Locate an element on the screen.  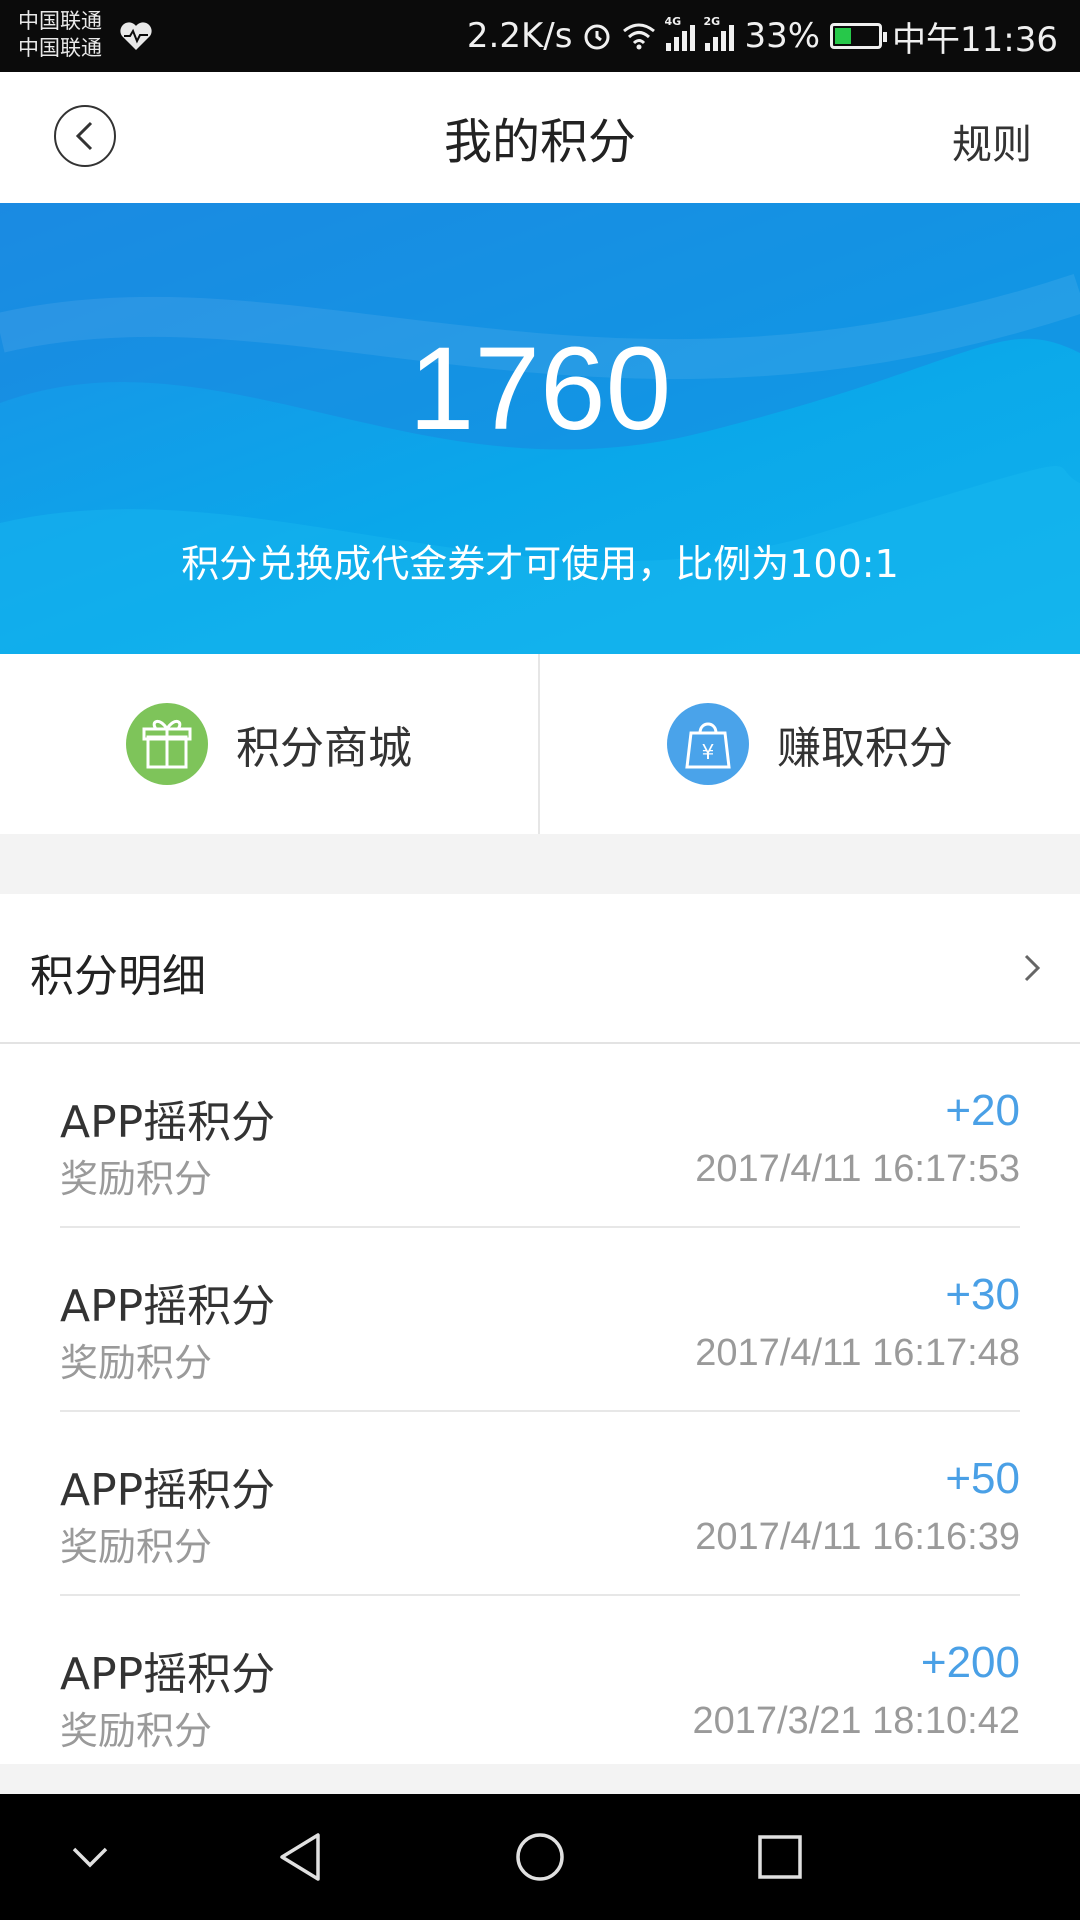
circle-home-icon is located at coordinates (540, 1857).